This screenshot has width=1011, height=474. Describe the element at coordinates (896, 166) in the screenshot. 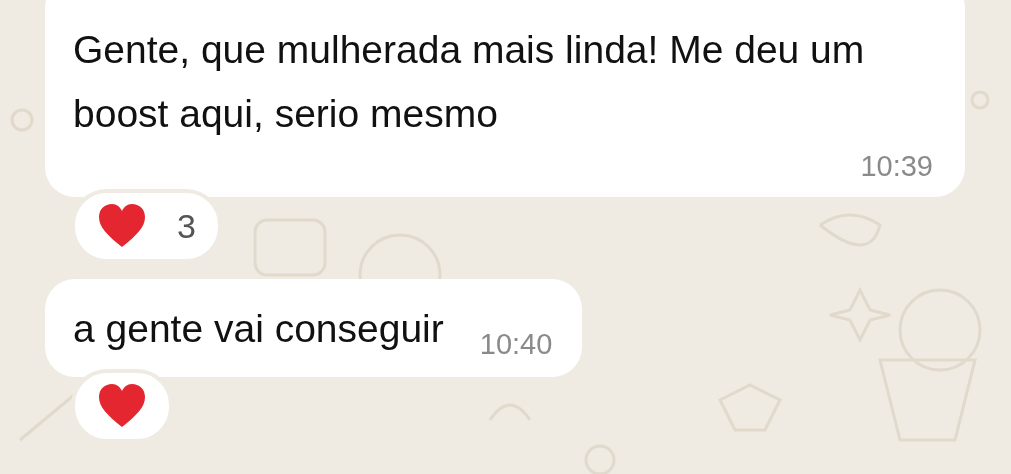

I see `message-time: 10:39` at that location.